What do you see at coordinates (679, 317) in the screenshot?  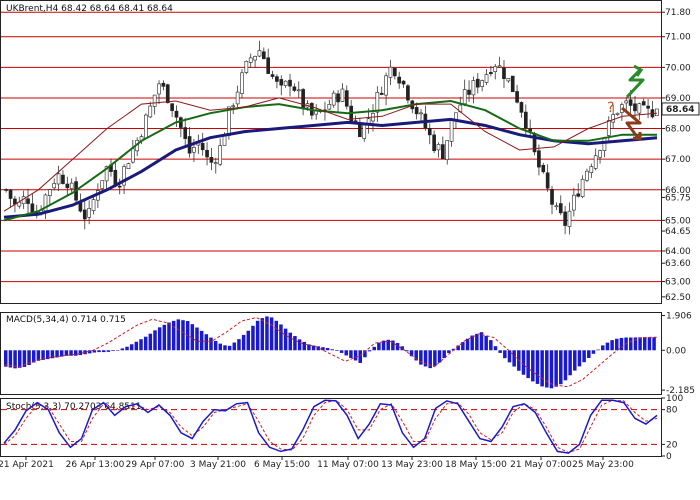 I see `macd-tick-label: 1.906` at bounding box center [679, 317].